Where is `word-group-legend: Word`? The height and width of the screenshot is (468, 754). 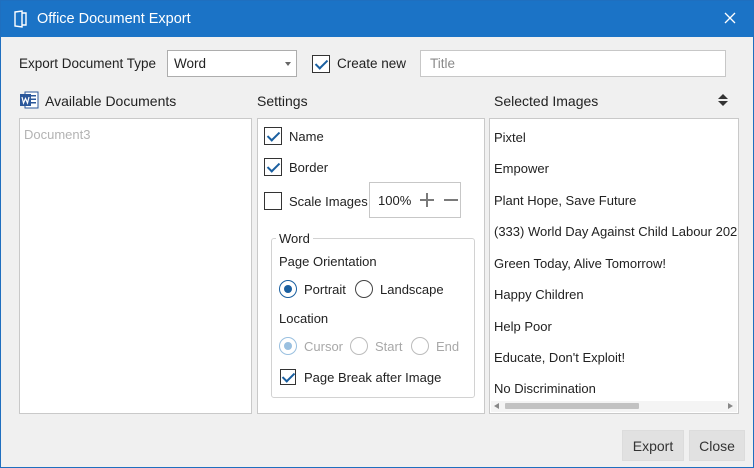
word-group-legend: Word is located at coordinates (294, 238).